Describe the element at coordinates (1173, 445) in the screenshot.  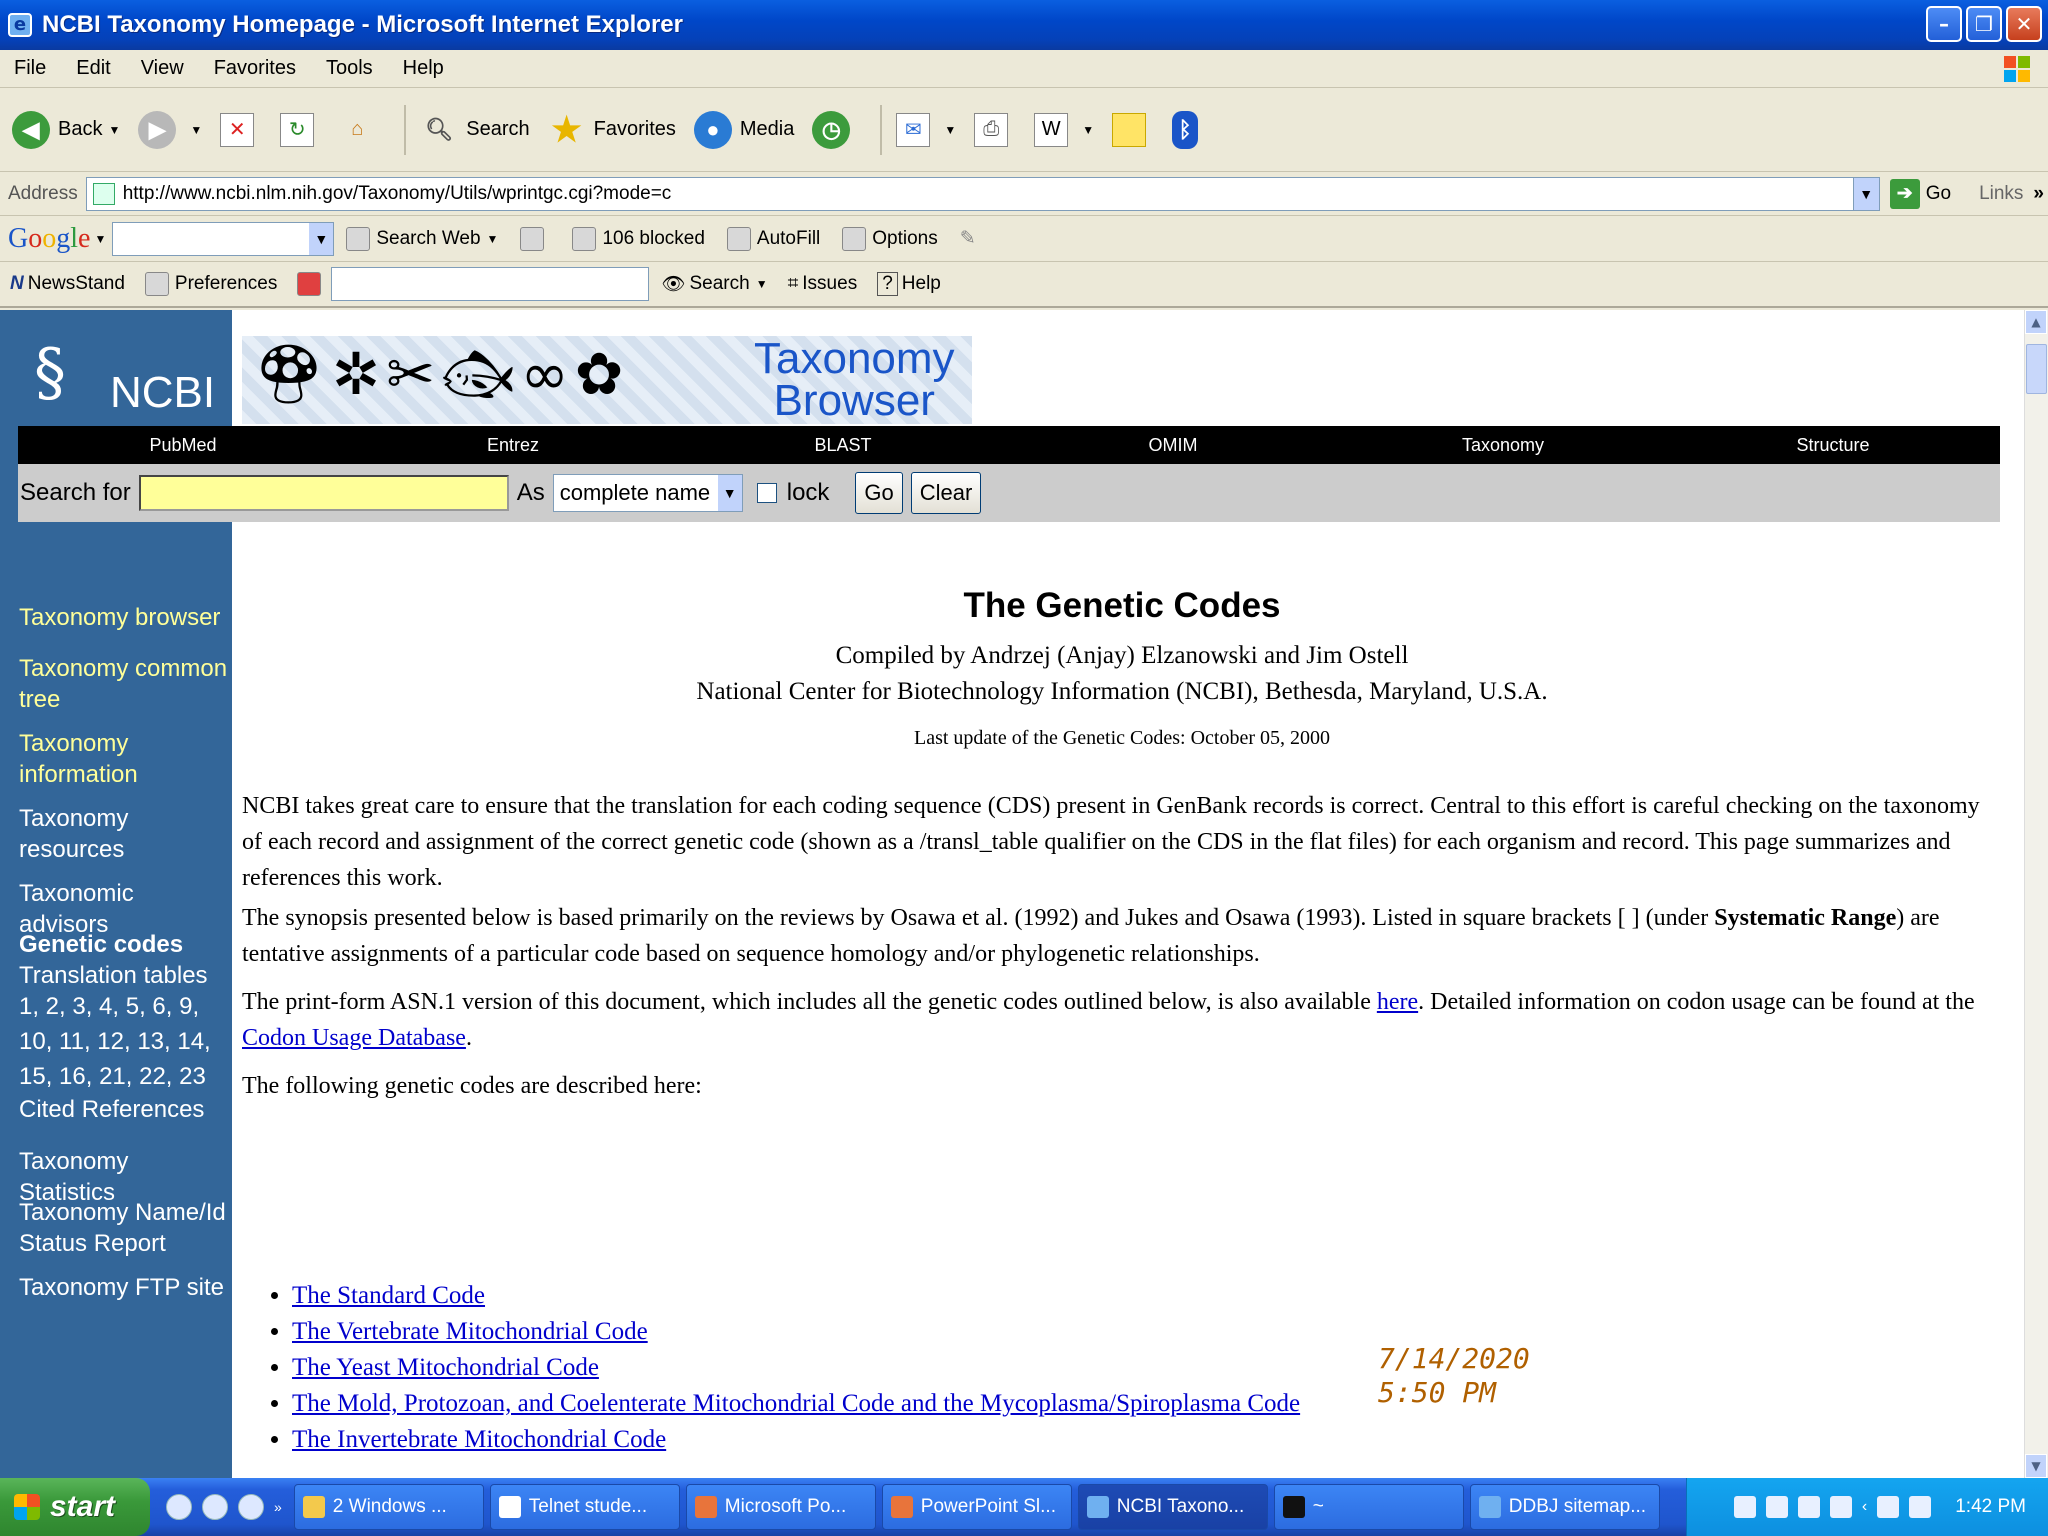
I see `nav-omim: OMIM` at that location.